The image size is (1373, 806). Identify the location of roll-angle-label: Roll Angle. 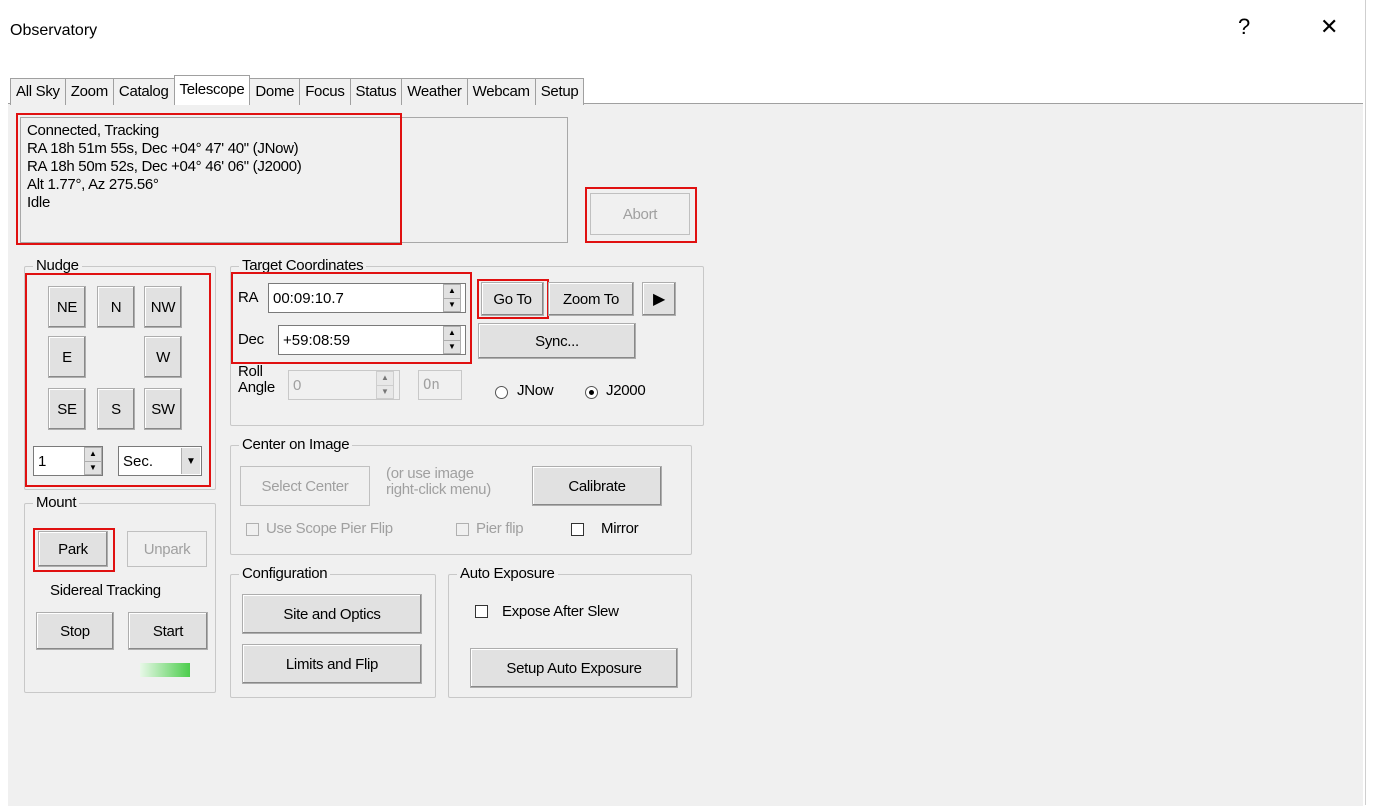
(256, 380).